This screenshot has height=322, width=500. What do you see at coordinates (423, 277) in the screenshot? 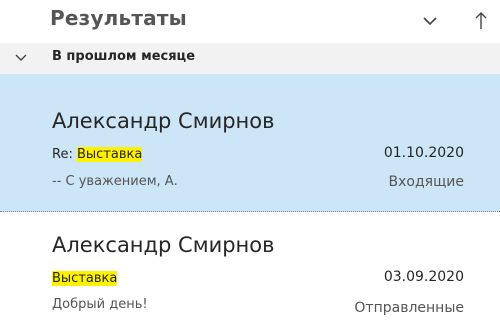
I see `message-date: 03.09.2020` at bounding box center [423, 277].